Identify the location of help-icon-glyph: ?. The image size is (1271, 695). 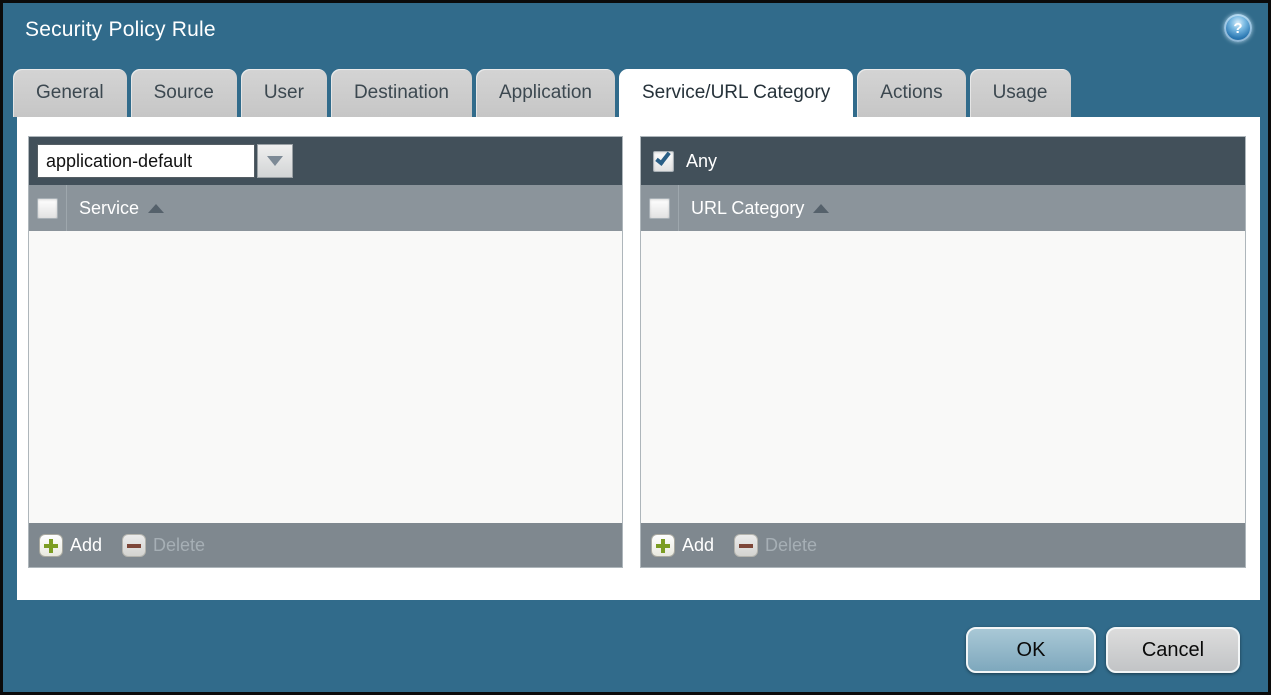
(1238, 28).